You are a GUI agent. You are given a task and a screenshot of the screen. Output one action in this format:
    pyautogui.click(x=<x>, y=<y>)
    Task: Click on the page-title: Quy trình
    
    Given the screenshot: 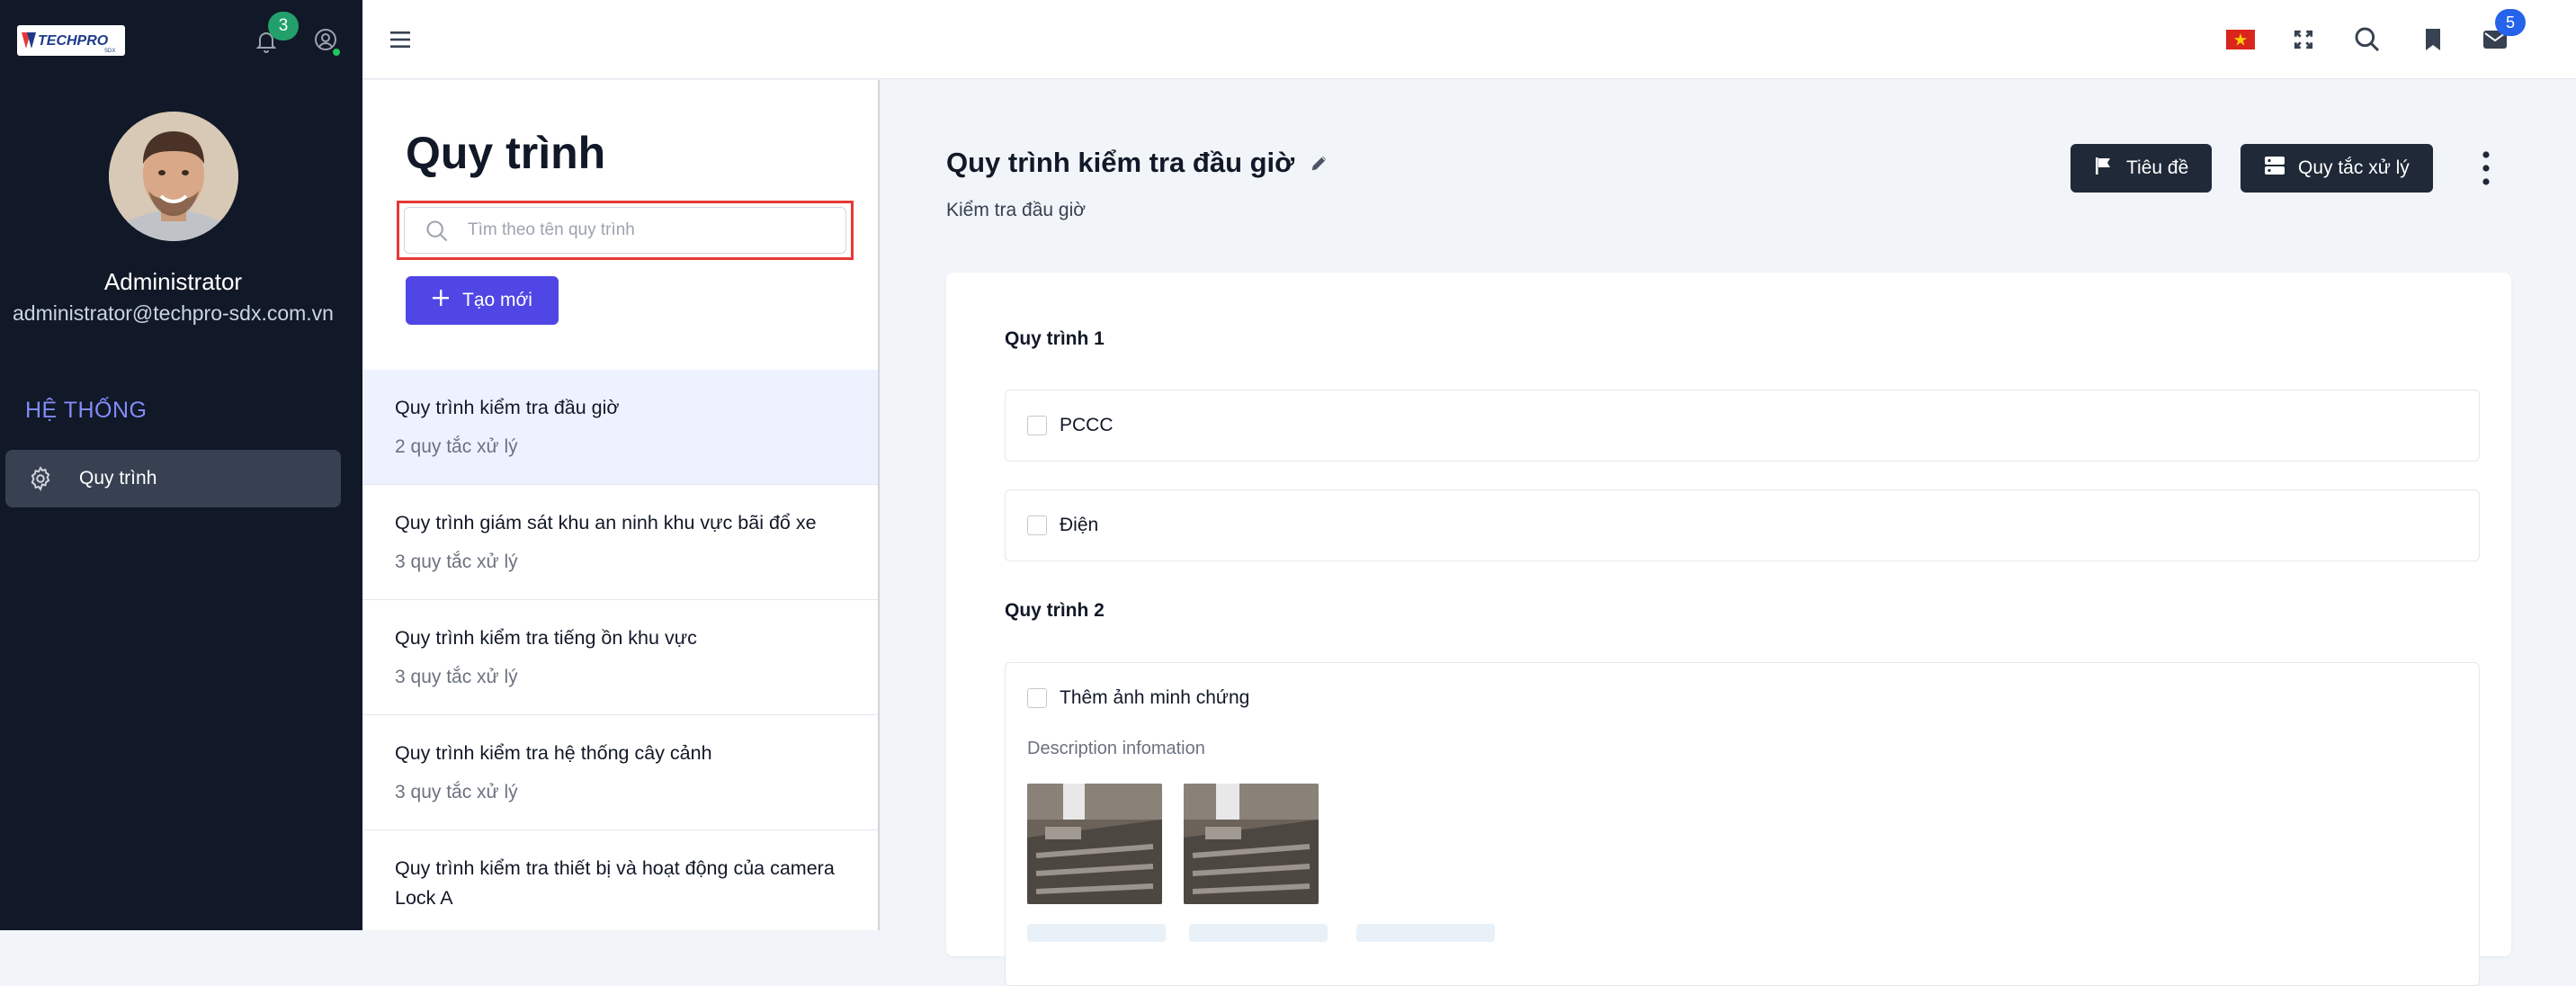 What is the action you would take?
    pyautogui.click(x=506, y=153)
    